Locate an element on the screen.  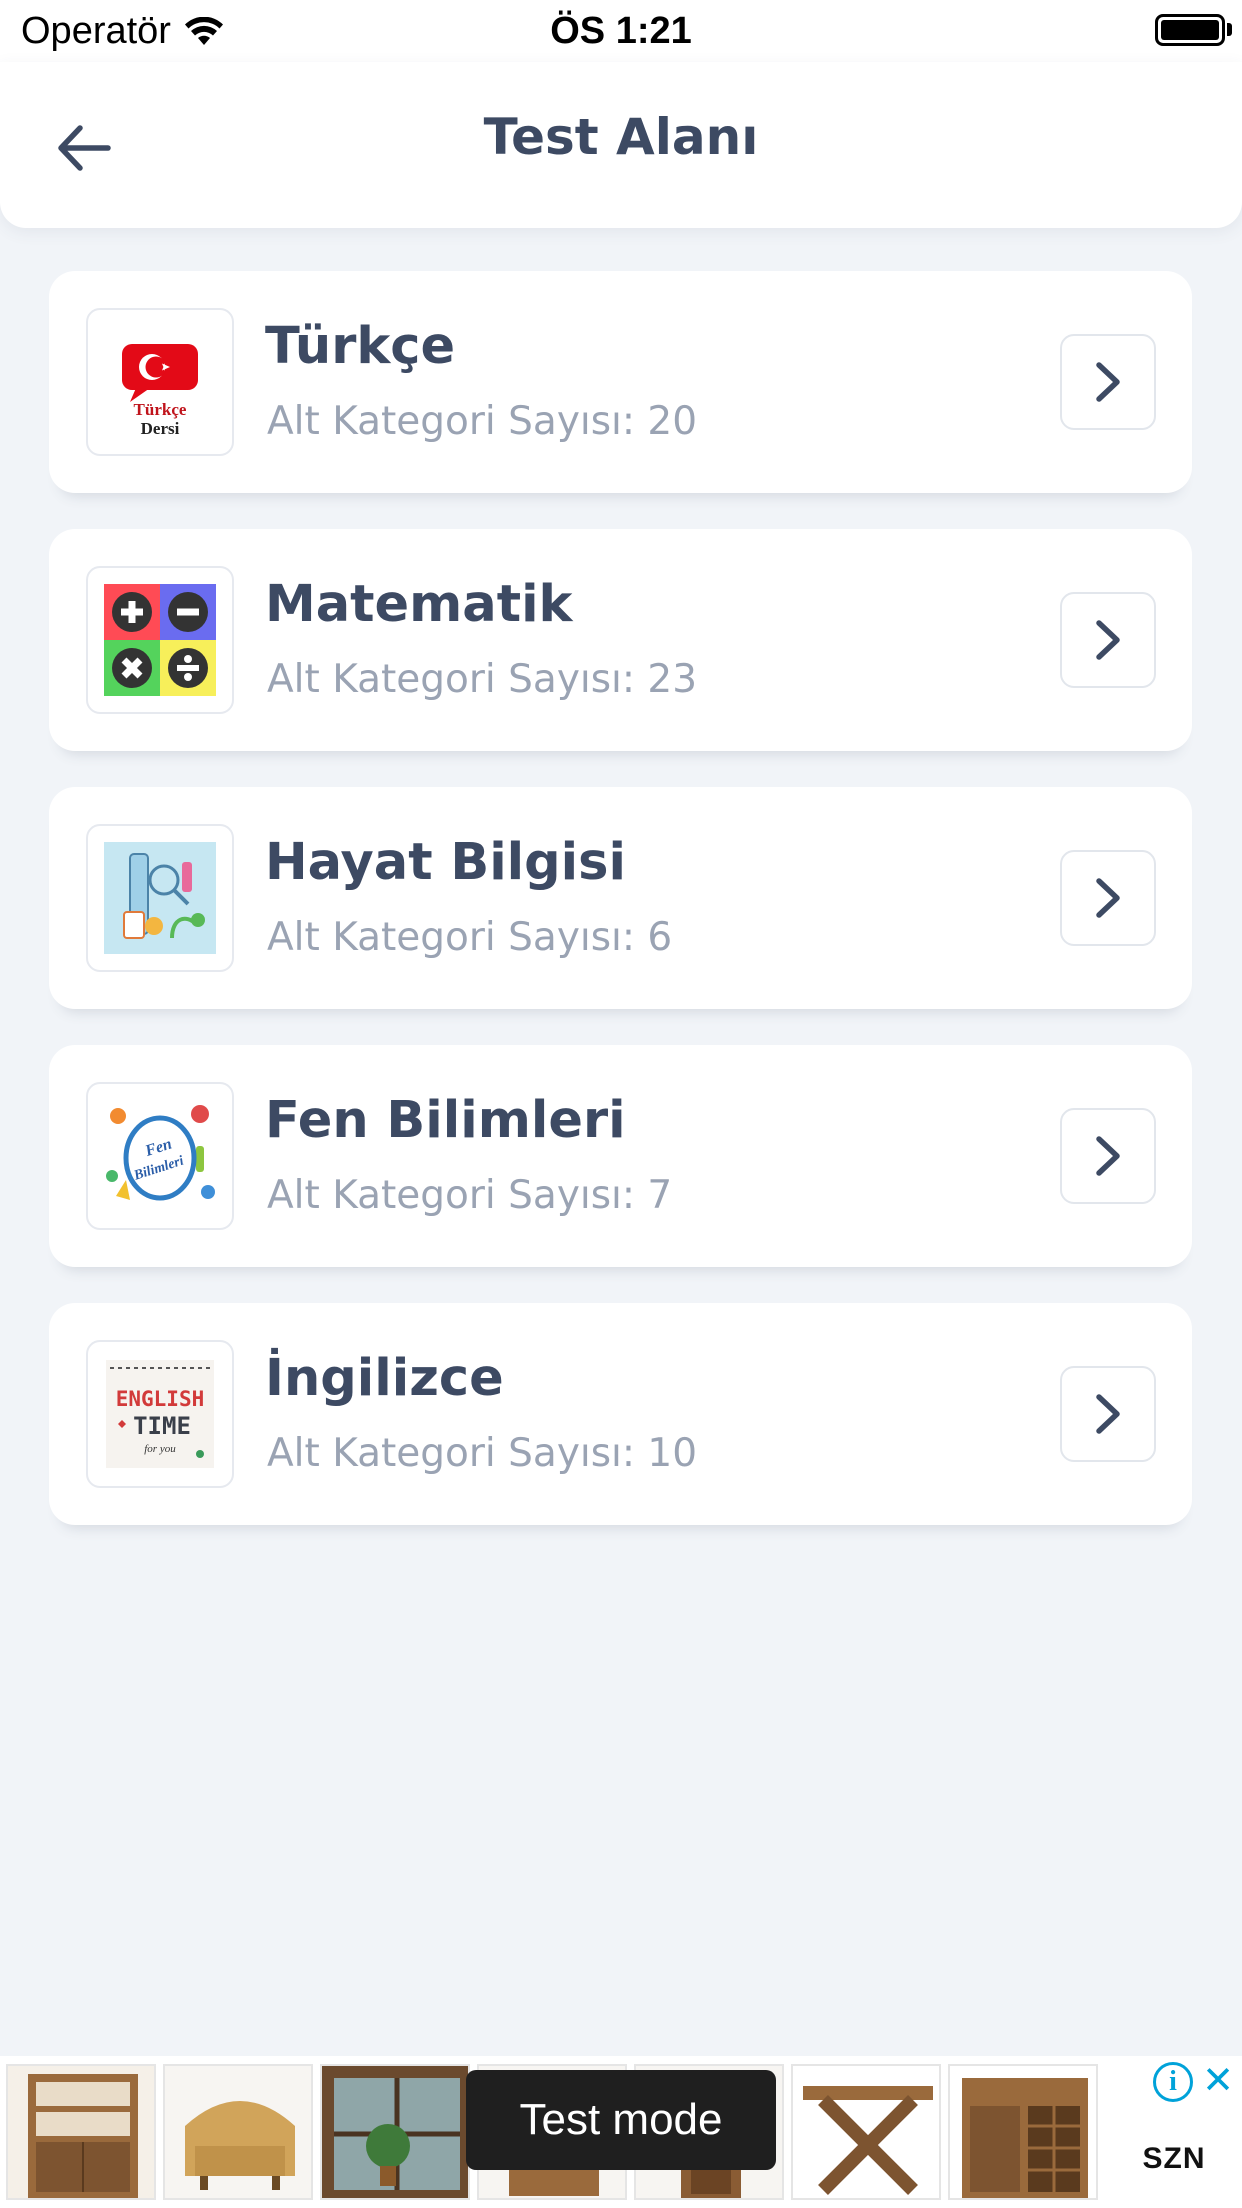
turkish-flag-speech-icon: Türkçe Dersi is located at coordinates (160, 391).